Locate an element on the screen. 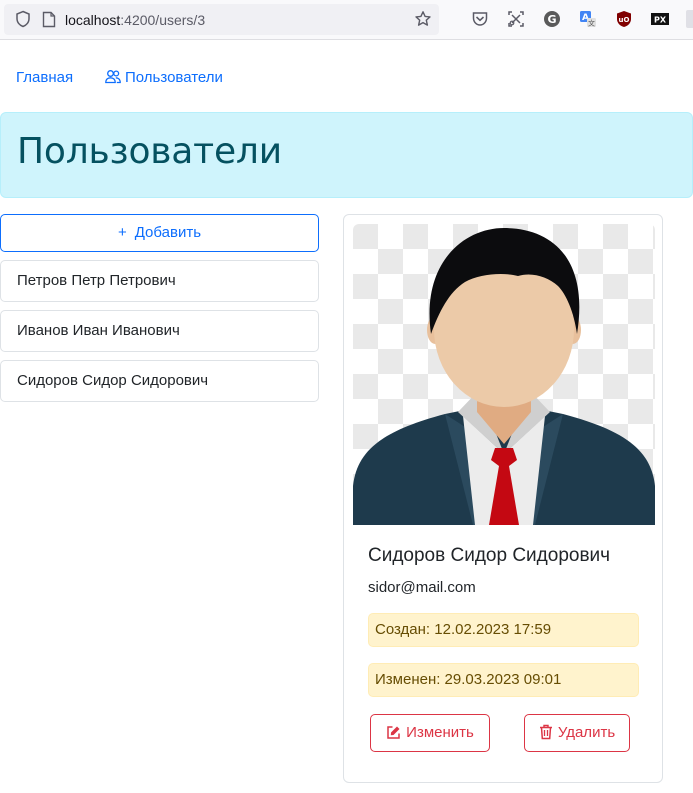 The width and height of the screenshot is (693, 793). delete-button: Удалить is located at coordinates (577, 733).